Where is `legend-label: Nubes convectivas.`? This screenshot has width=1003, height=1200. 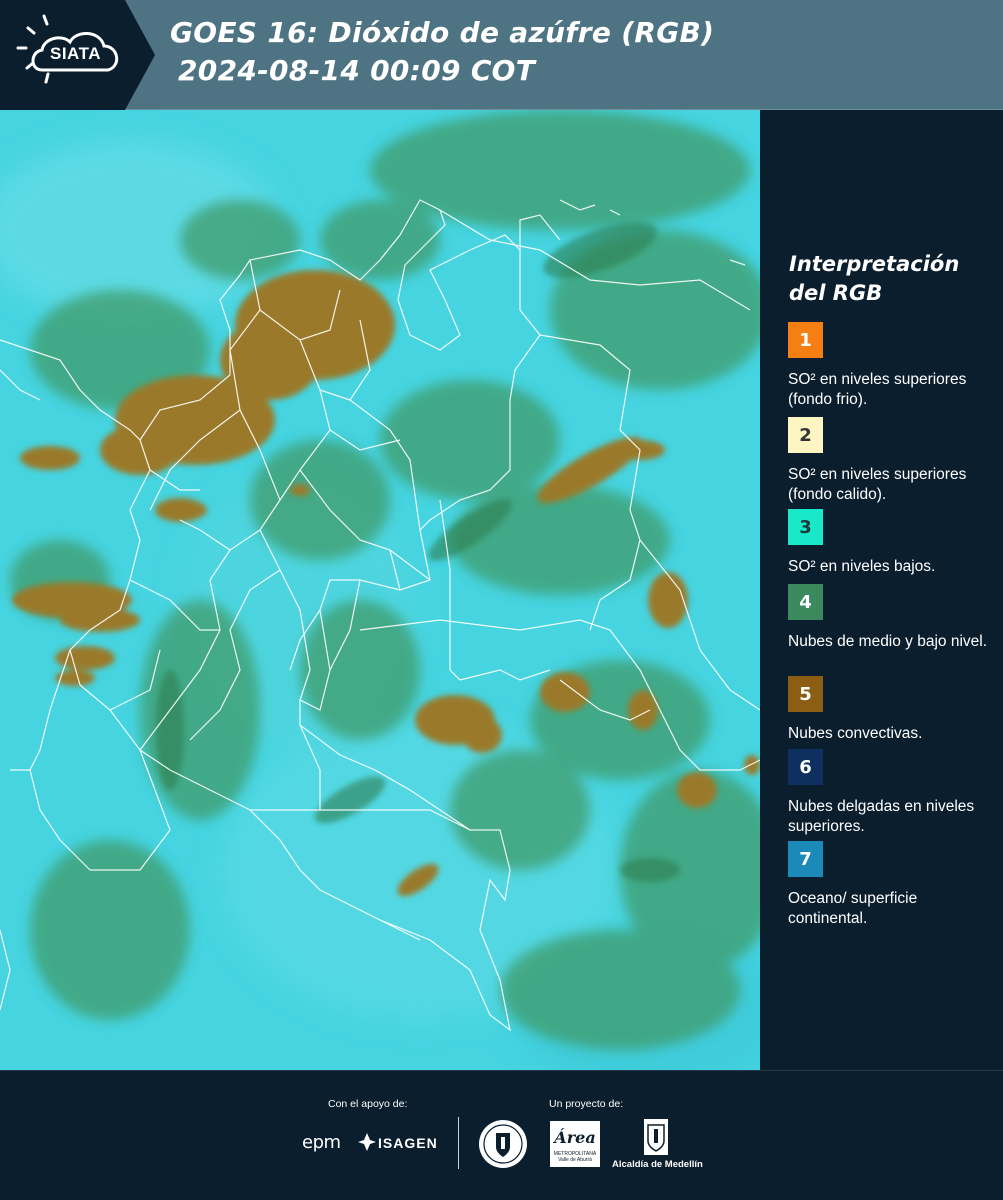 legend-label: Nubes convectivas. is located at coordinates (855, 733).